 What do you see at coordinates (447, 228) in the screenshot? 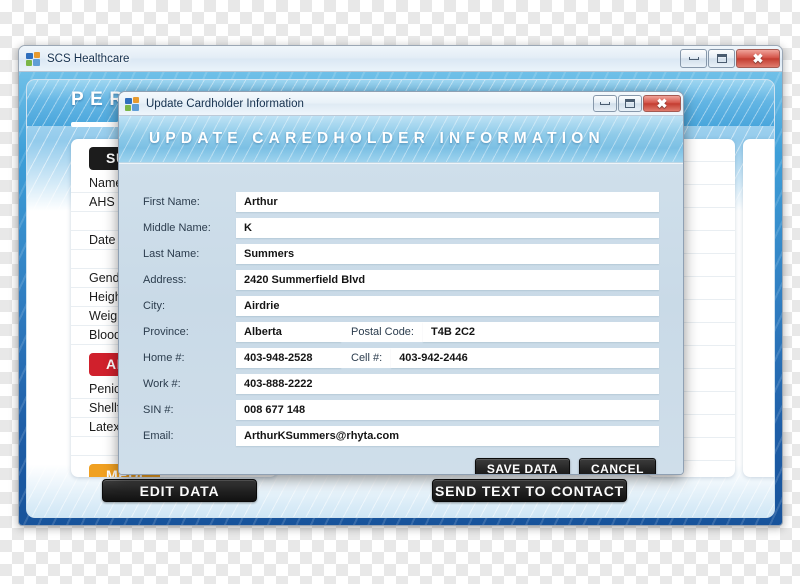
I see `middle-name-input: K` at bounding box center [447, 228].